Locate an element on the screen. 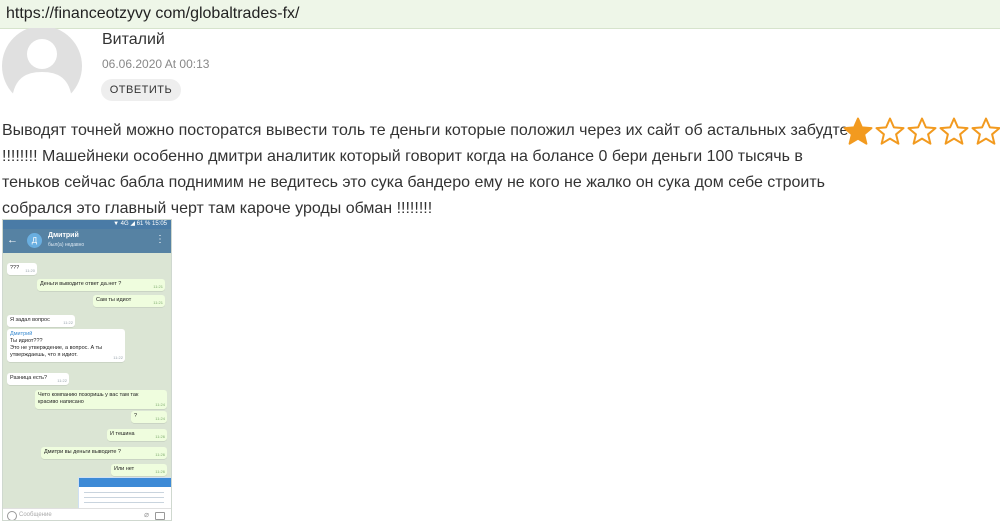 The height and width of the screenshot is (522, 1000). comment-author: Виталий is located at coordinates (133, 39).